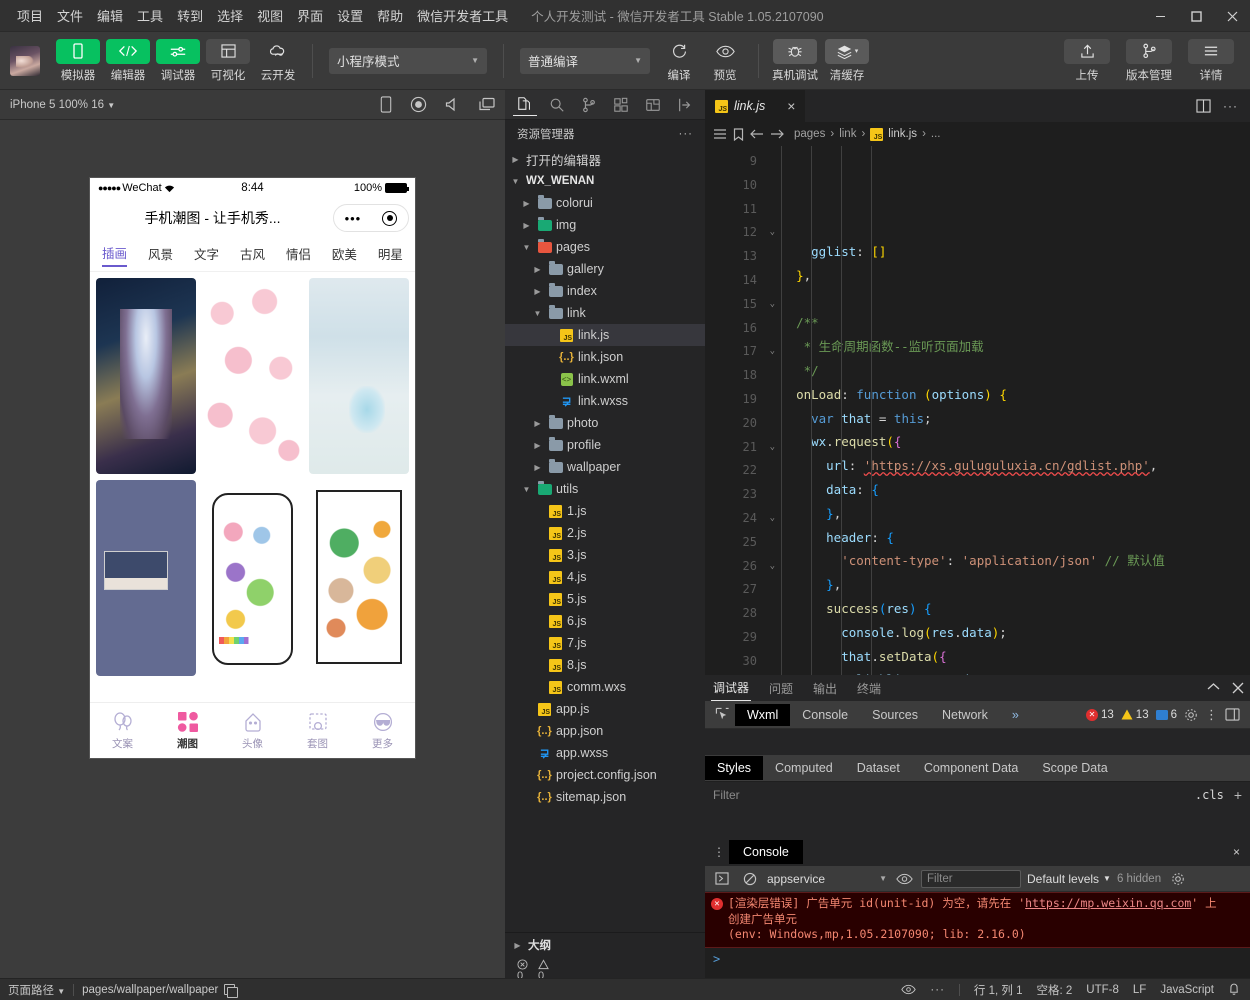 Image resolution: width=1250 pixels, height=1000 pixels. What do you see at coordinates (1087, 60) in the screenshot?
I see `toolbar-right-button-0: 上传` at bounding box center [1087, 60].